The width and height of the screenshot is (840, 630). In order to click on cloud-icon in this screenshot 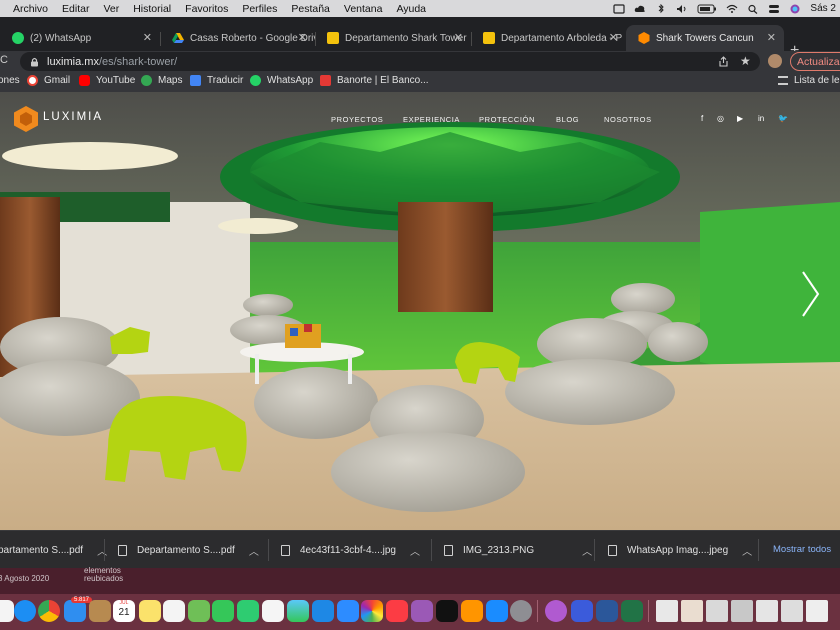, I will do `click(640, 9)`.